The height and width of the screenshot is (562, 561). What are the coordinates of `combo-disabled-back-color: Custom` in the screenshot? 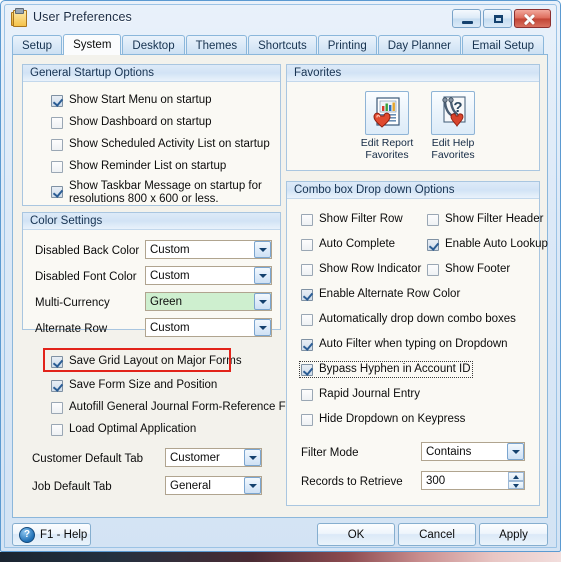 It's located at (208, 249).